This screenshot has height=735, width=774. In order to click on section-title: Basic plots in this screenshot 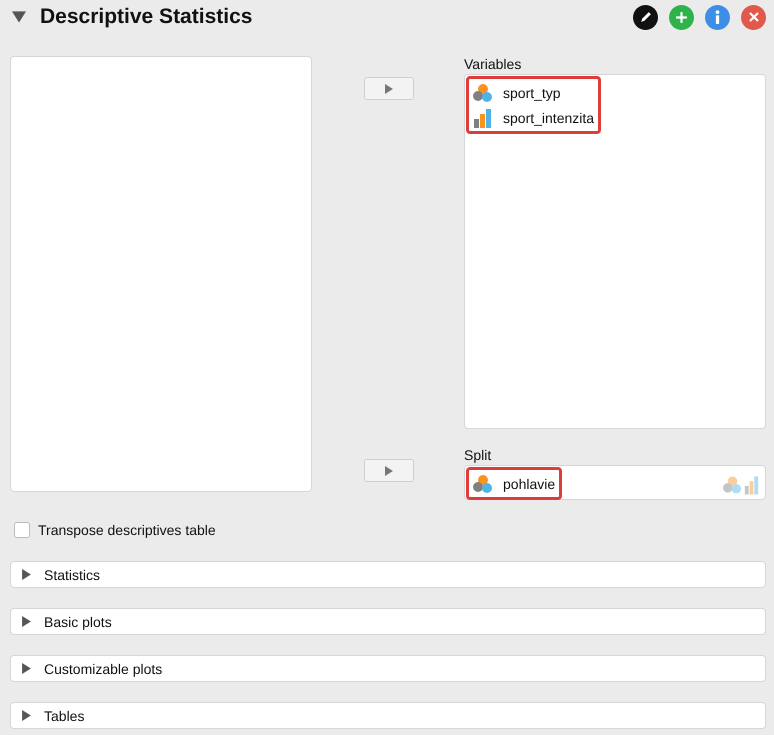, I will do `click(78, 622)`.